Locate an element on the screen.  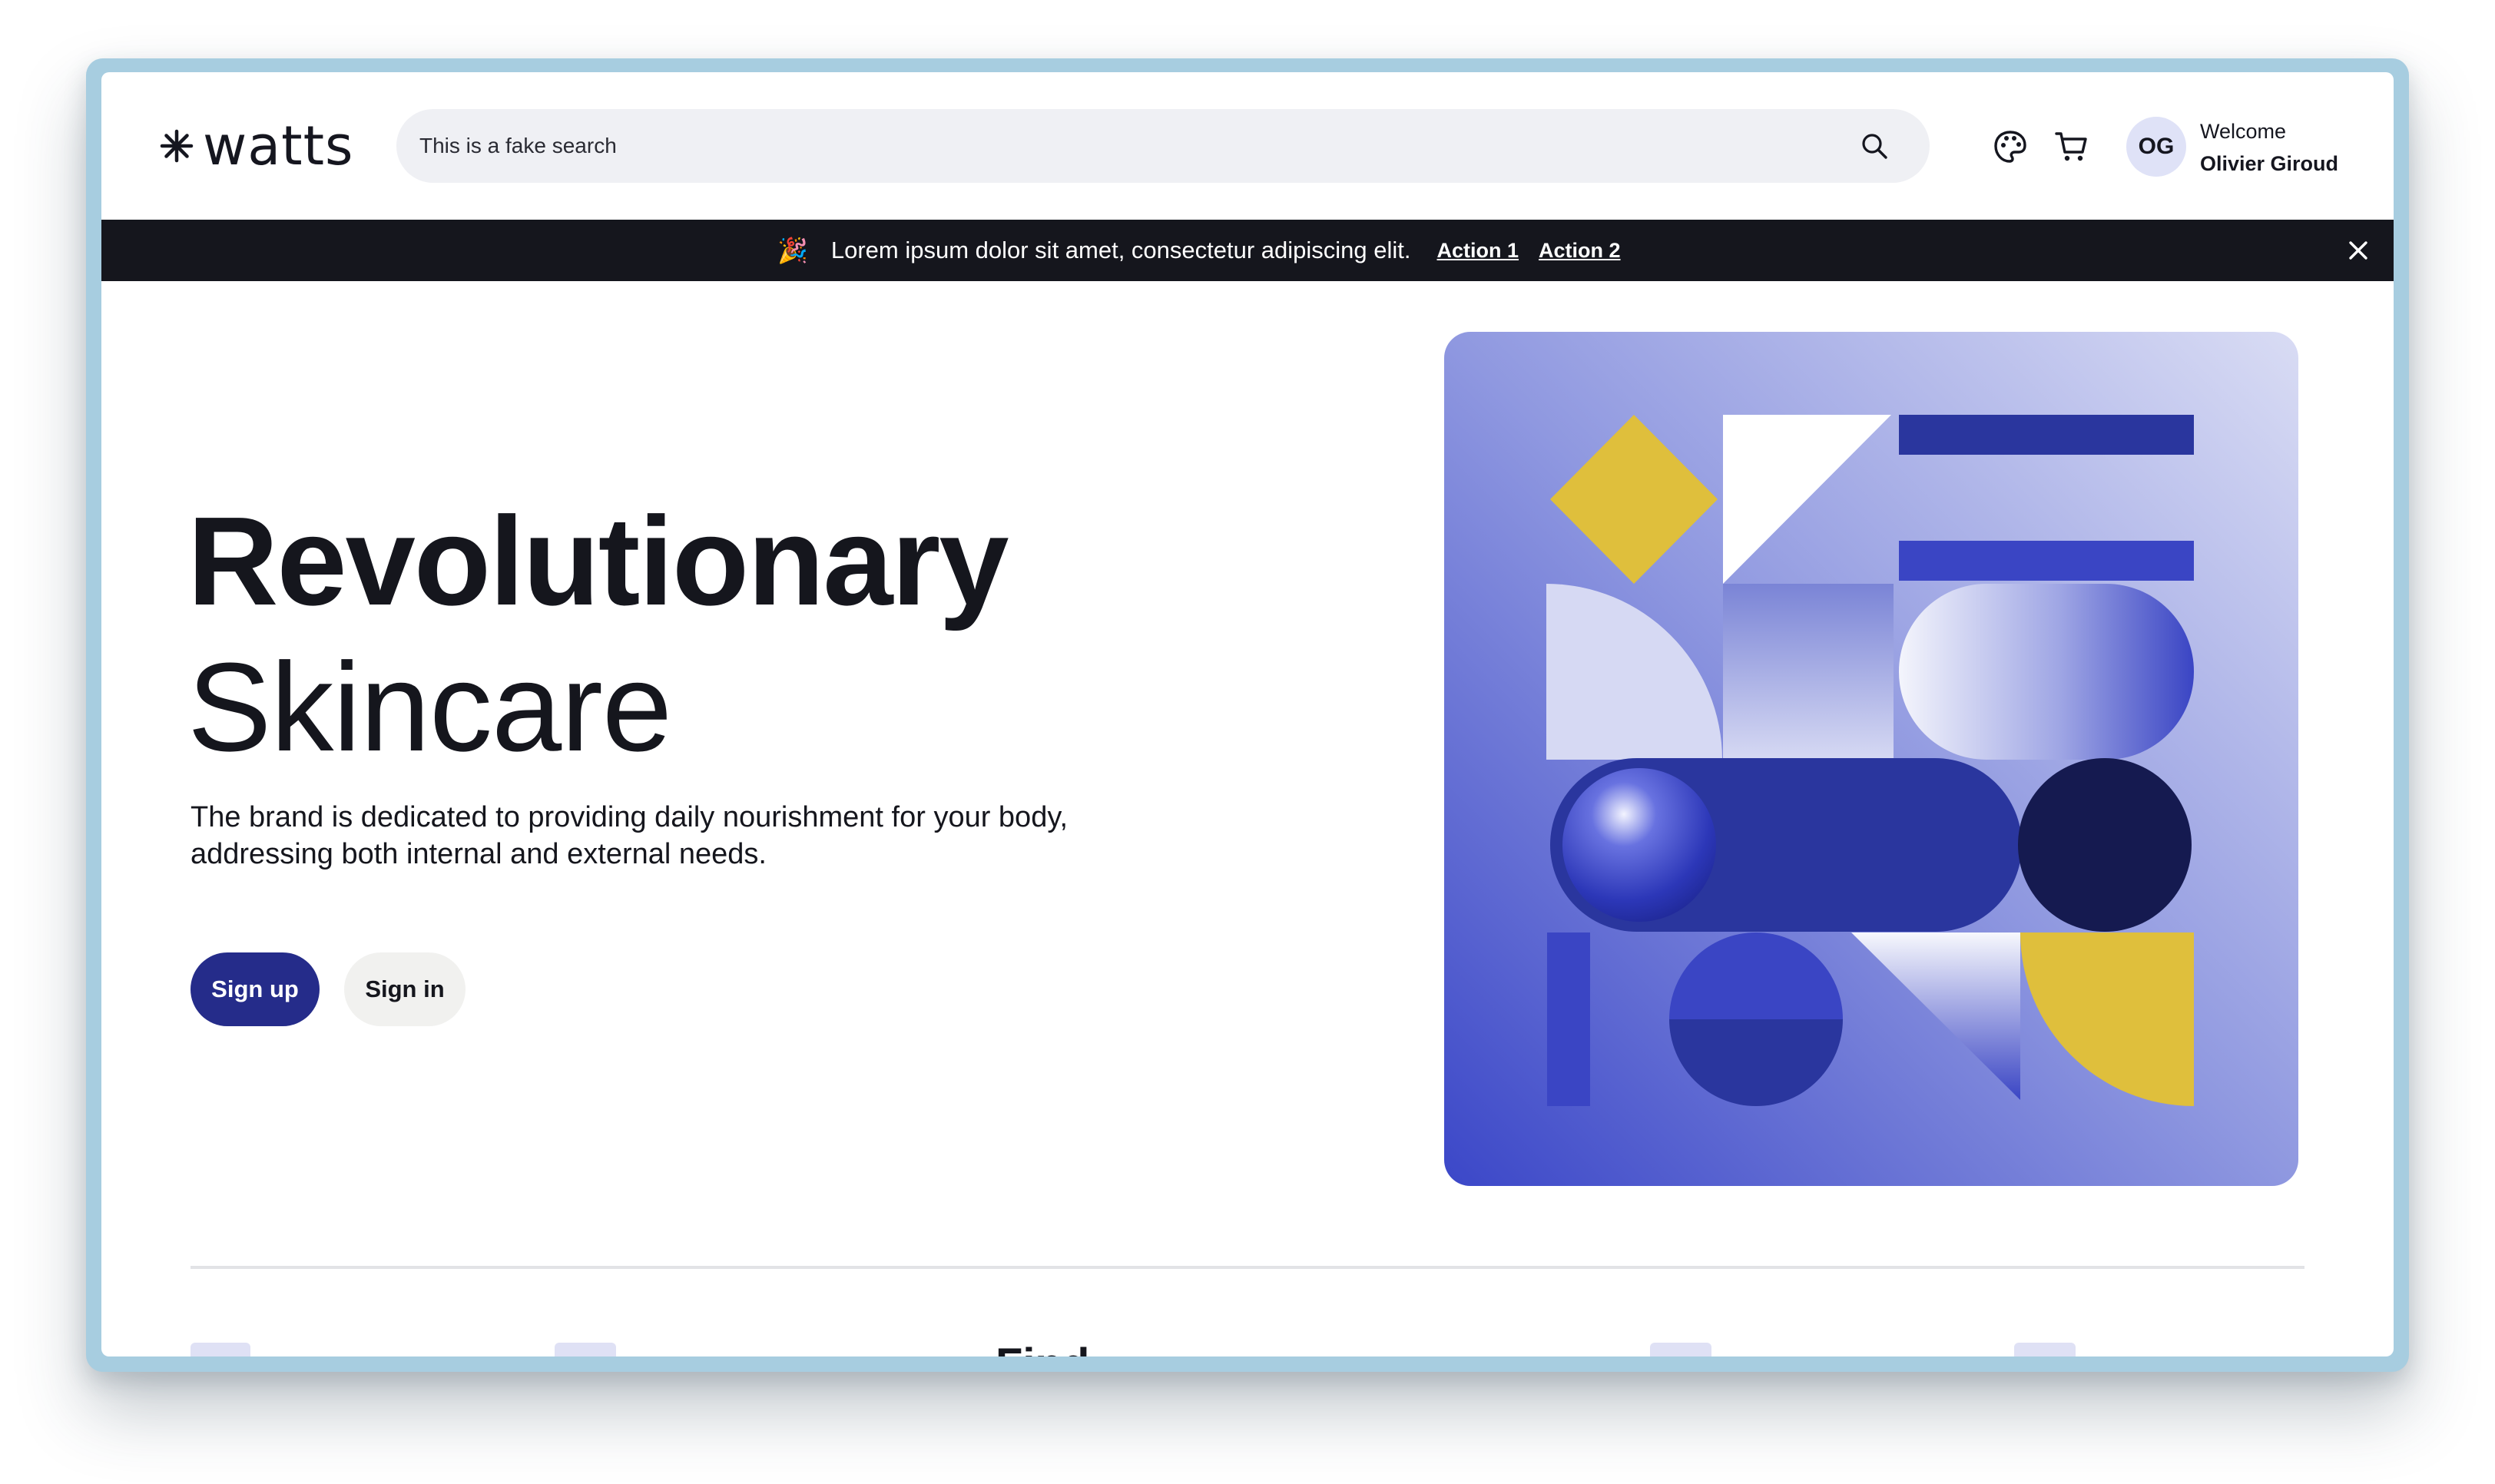
gradient-column-shape is located at coordinates (1809, 672).